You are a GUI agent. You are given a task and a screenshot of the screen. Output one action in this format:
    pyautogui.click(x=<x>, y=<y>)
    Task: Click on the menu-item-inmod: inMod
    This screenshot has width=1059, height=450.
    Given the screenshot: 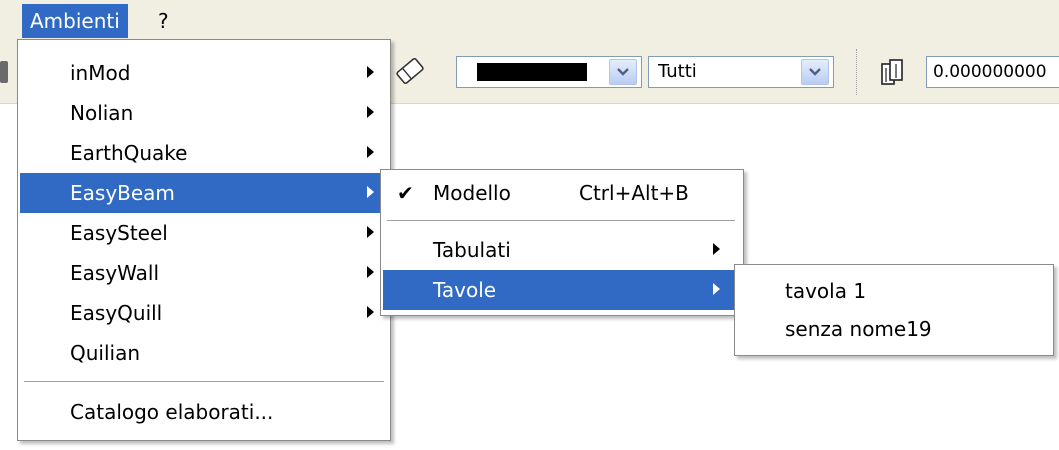 What is the action you would take?
    pyautogui.click(x=204, y=73)
    